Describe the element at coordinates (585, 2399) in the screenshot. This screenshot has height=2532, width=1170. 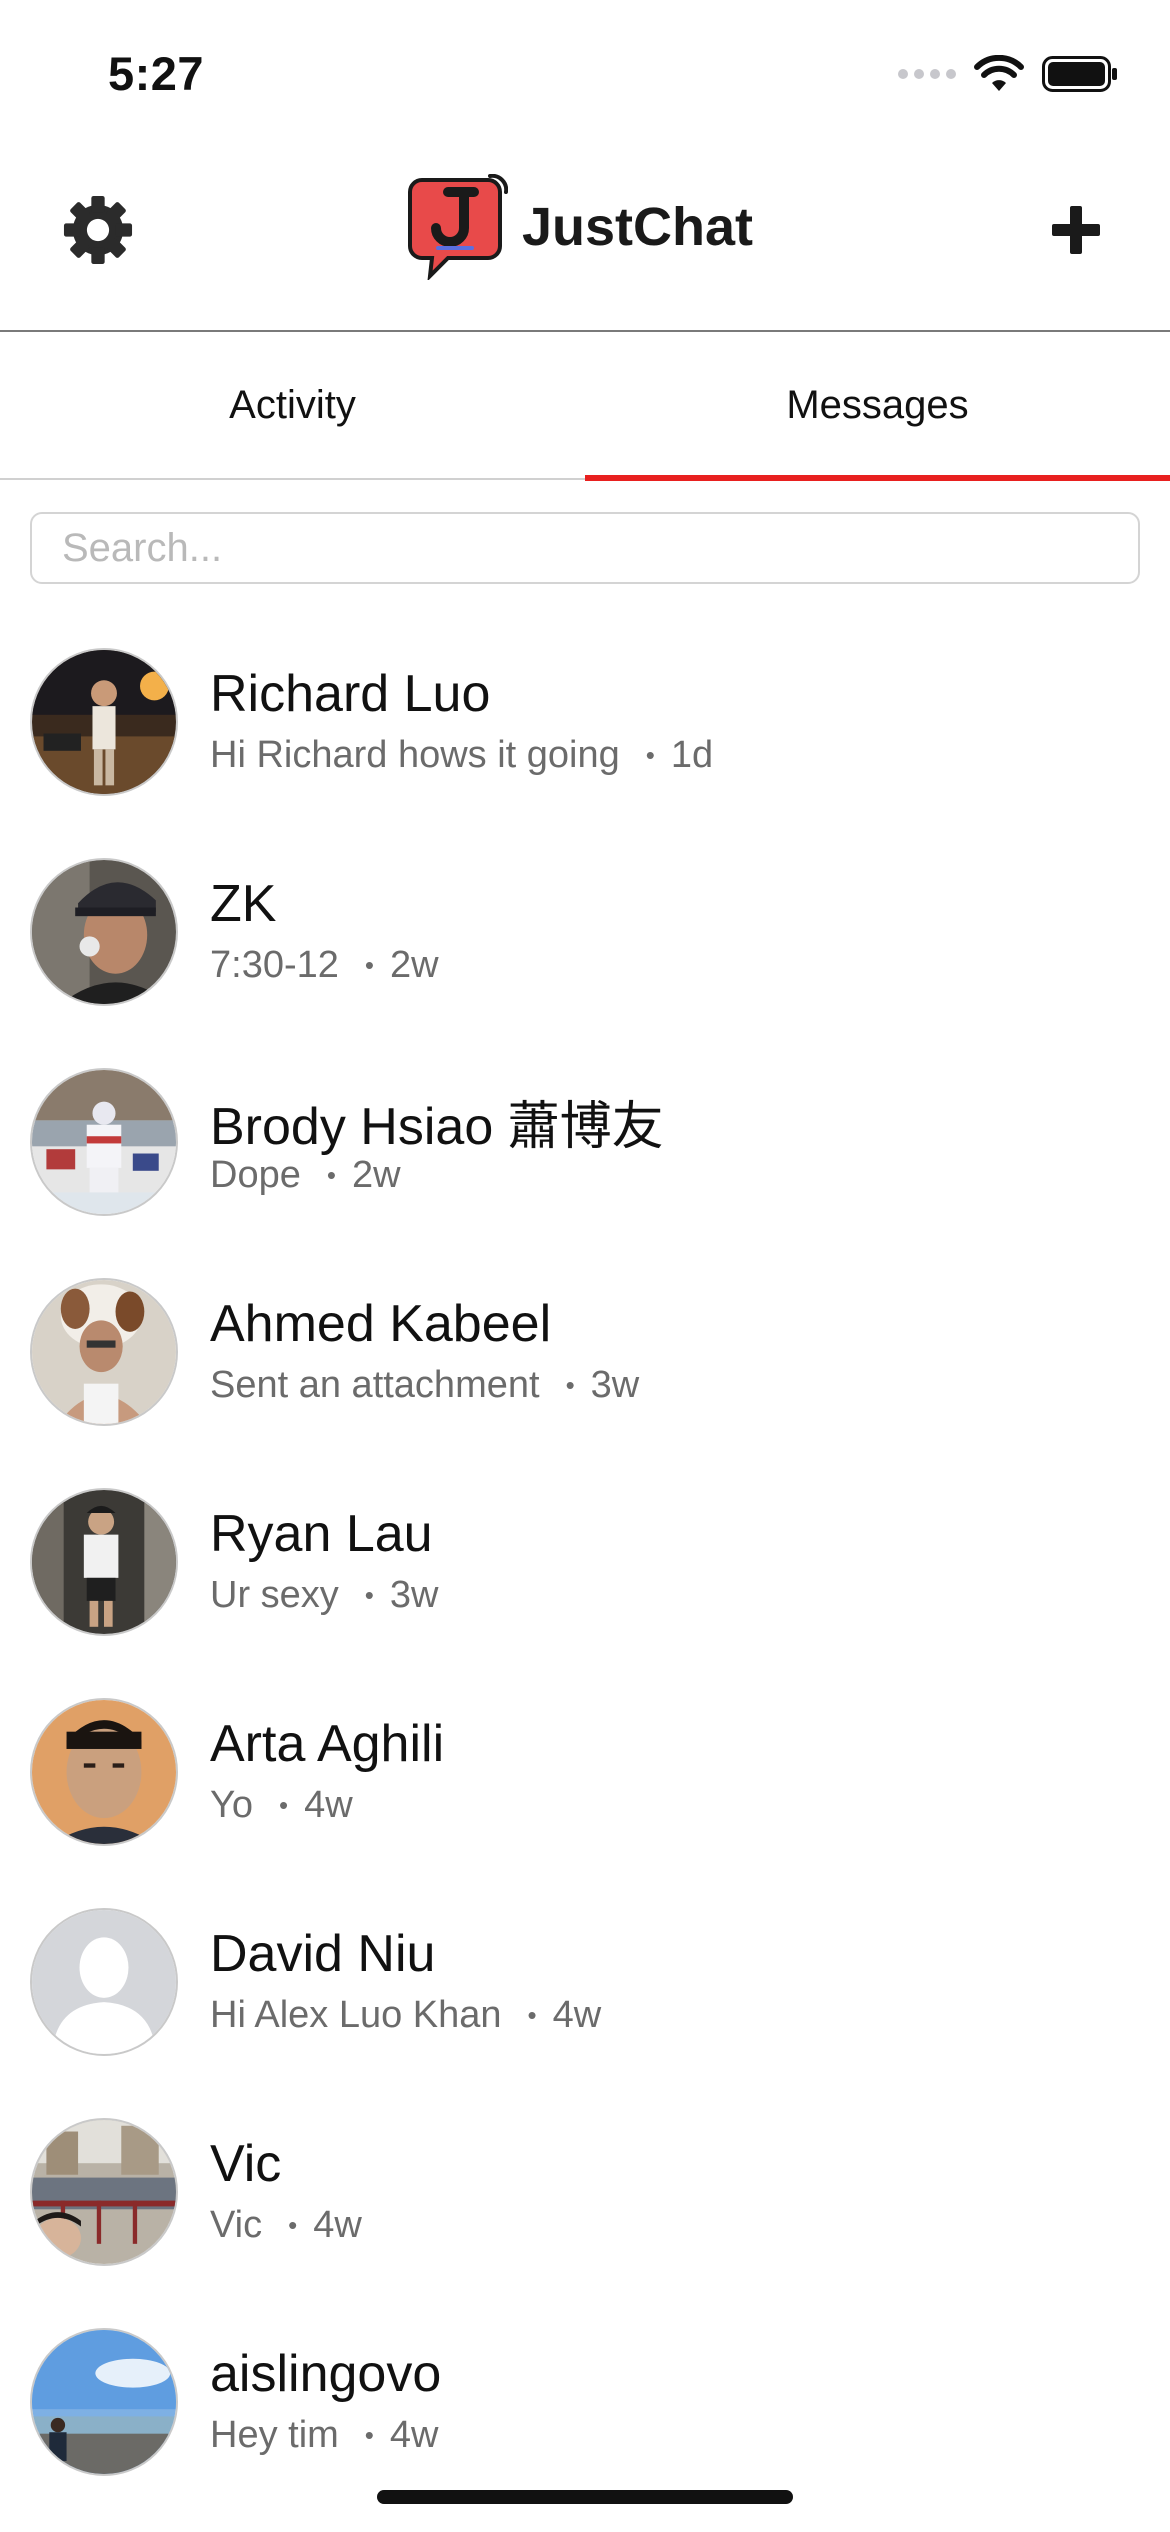
I see `conversation-item: aislingovo Hey tim • 4w` at that location.